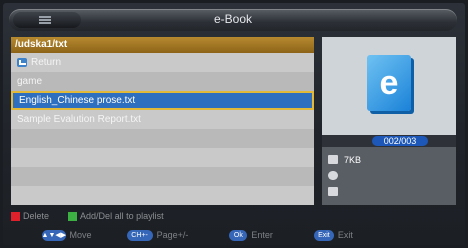  I want to click on title-bar: e-Book, so click(233, 20).